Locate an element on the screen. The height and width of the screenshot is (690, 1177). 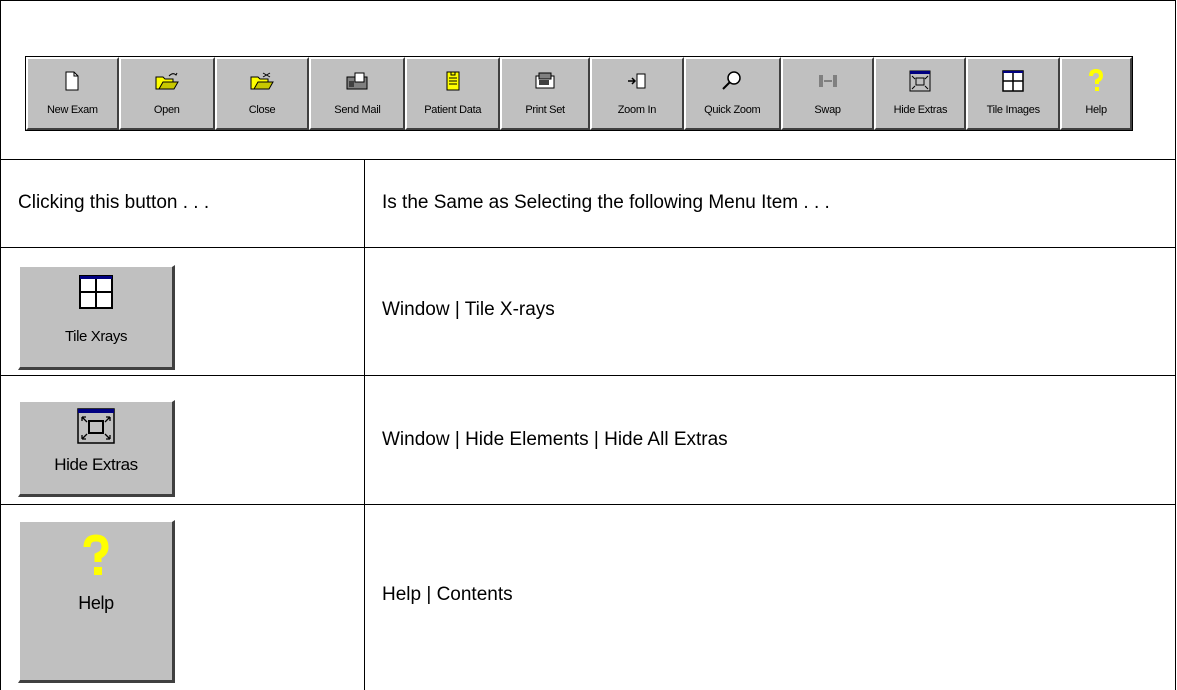
header-col1: Clicking this button . . . is located at coordinates (114, 202).